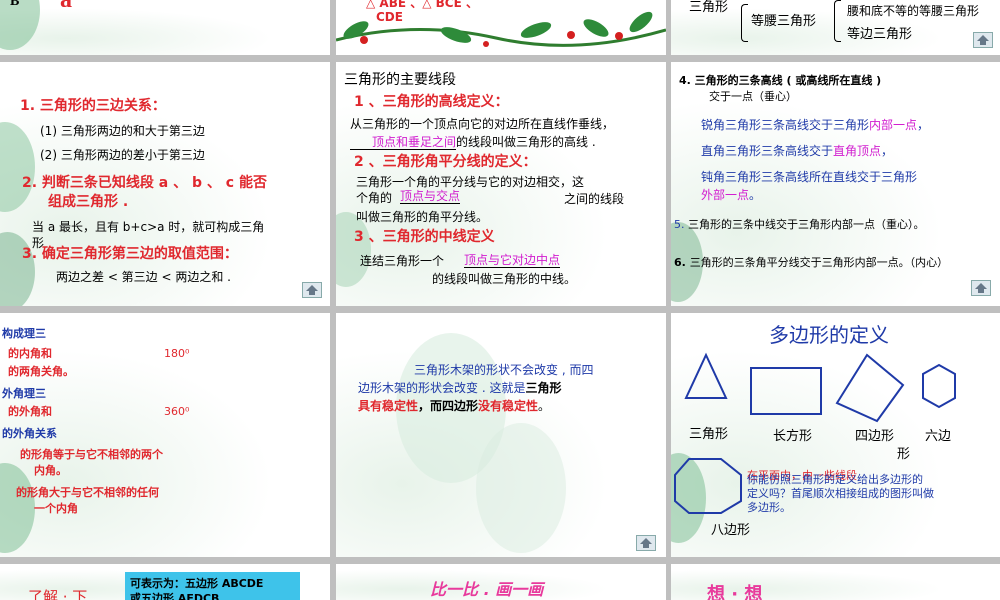 The height and width of the screenshot is (600, 1000). What do you see at coordinates (793, 436) in the screenshot?
I see `rectangle-label: 长方形` at bounding box center [793, 436].